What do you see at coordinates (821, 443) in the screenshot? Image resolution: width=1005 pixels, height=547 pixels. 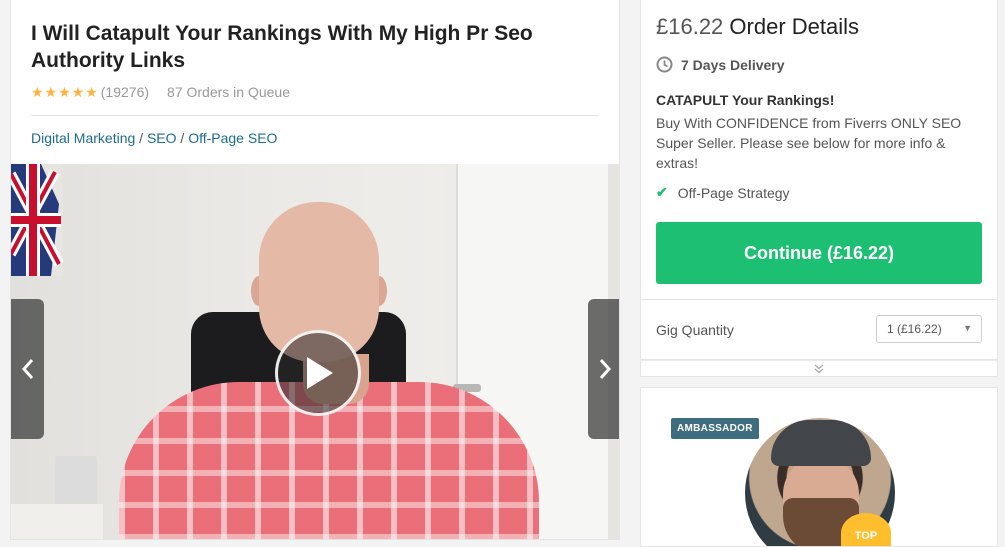 I see `avatar-cap` at bounding box center [821, 443].